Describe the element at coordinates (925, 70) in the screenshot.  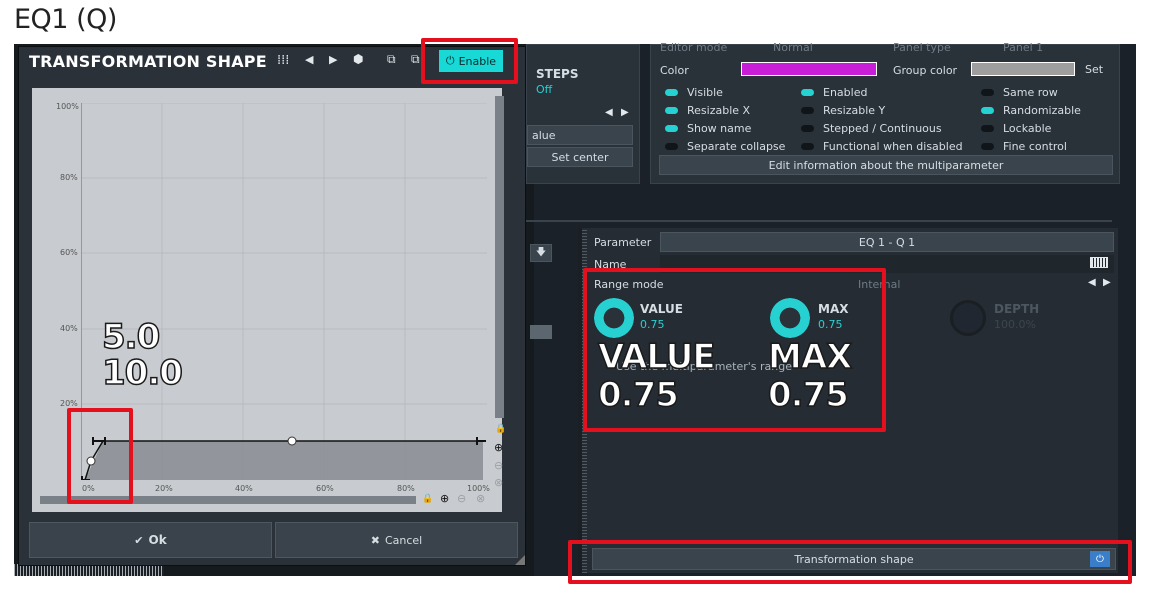
I see `group-color-label: Group color` at that location.